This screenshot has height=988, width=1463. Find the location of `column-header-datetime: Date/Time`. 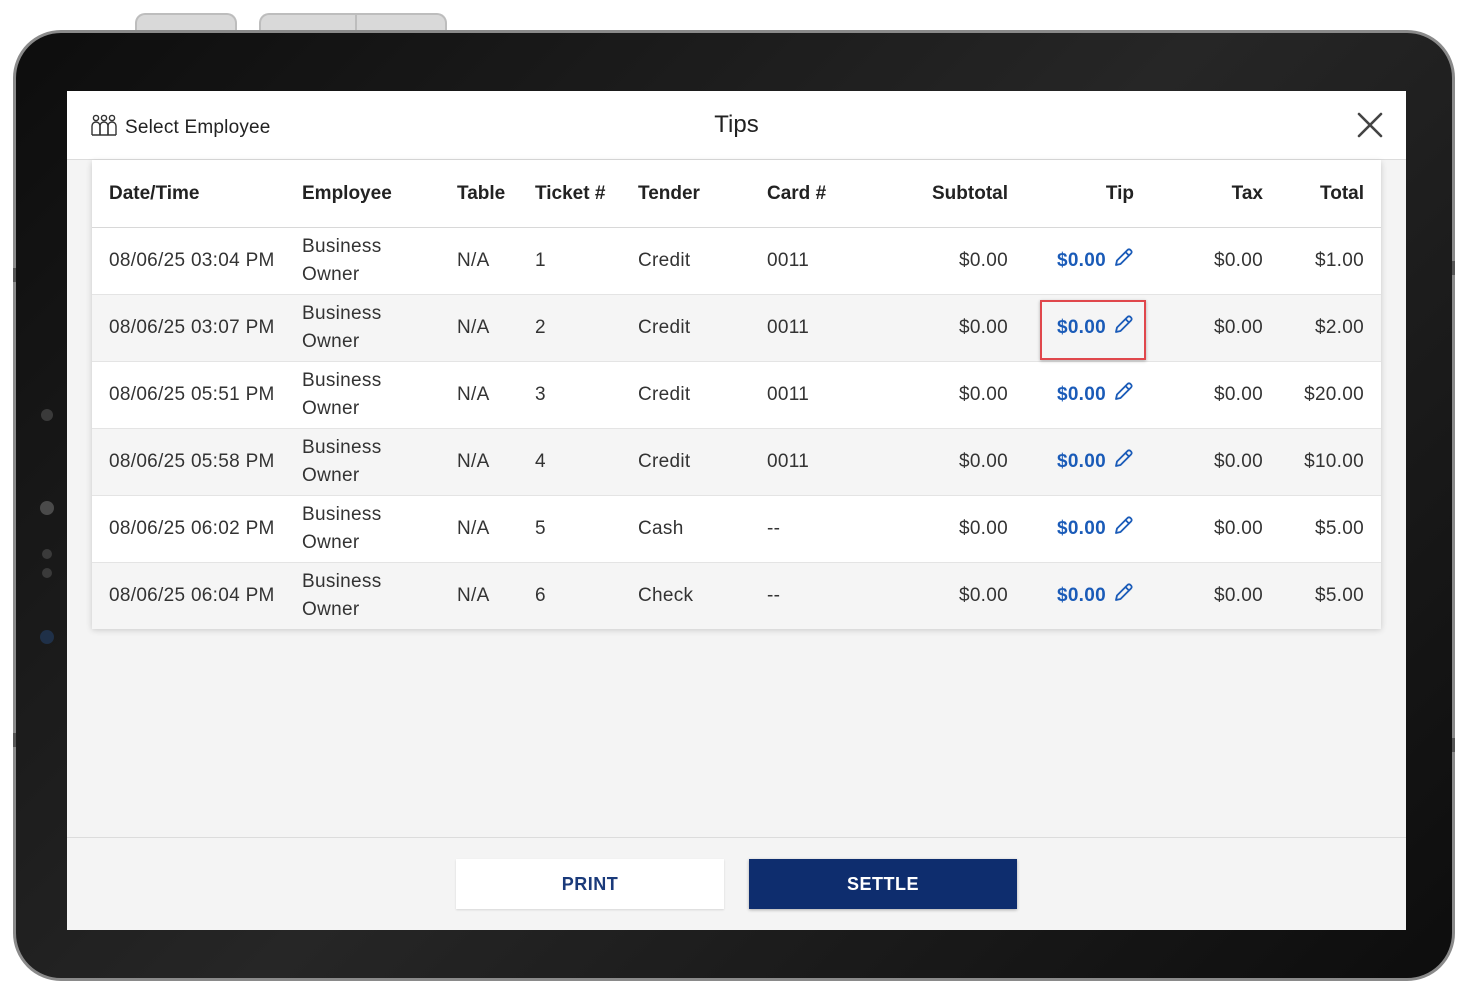

column-header-datetime: Date/Time is located at coordinates (197, 194).